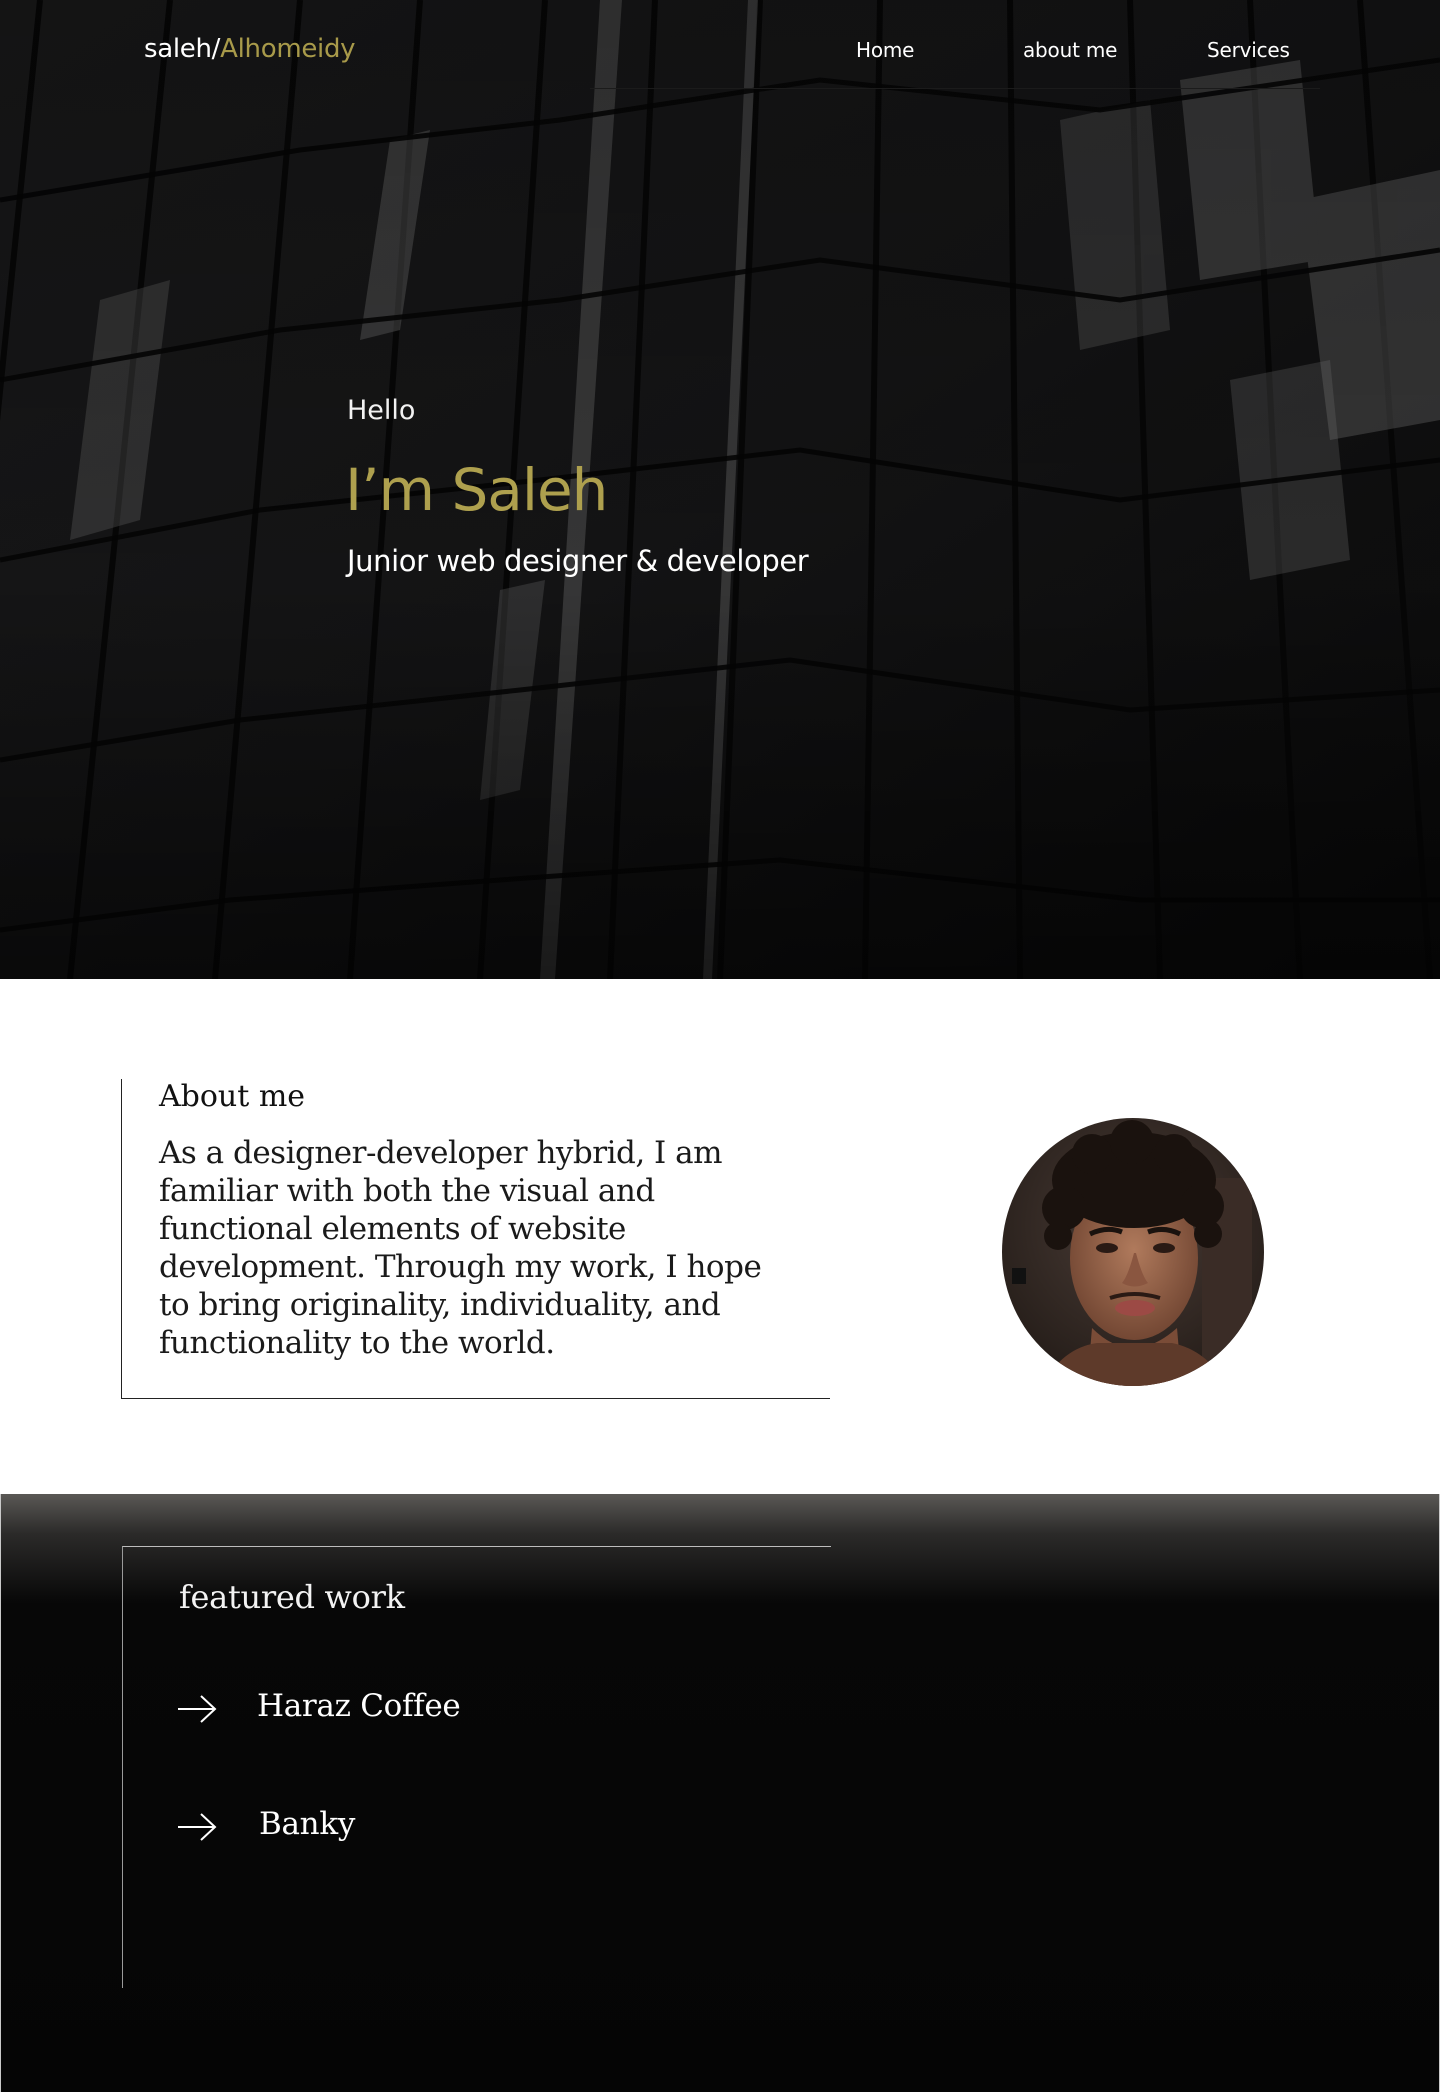 The width and height of the screenshot is (1440, 2092). I want to click on avatar, so click(1133, 1252).